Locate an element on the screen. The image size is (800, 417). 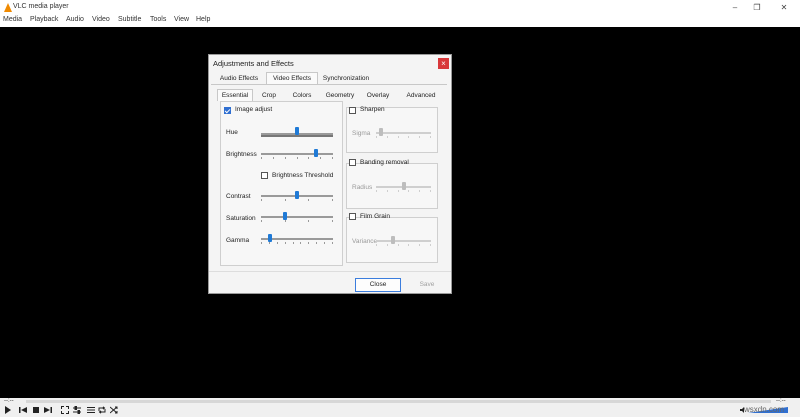
menu-subtitle: Subtitle is located at coordinates (129, 19).